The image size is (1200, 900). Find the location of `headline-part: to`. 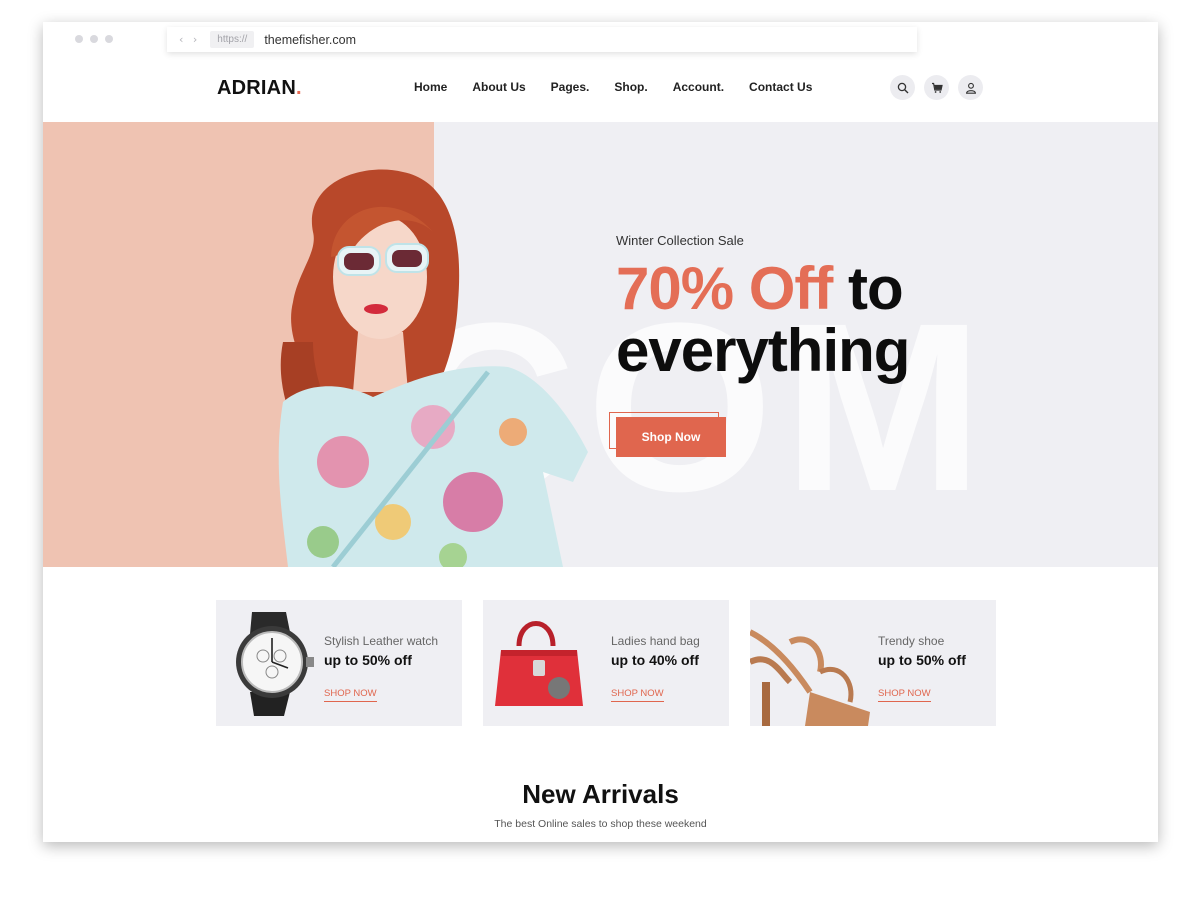

headline-part: to is located at coordinates (868, 288).